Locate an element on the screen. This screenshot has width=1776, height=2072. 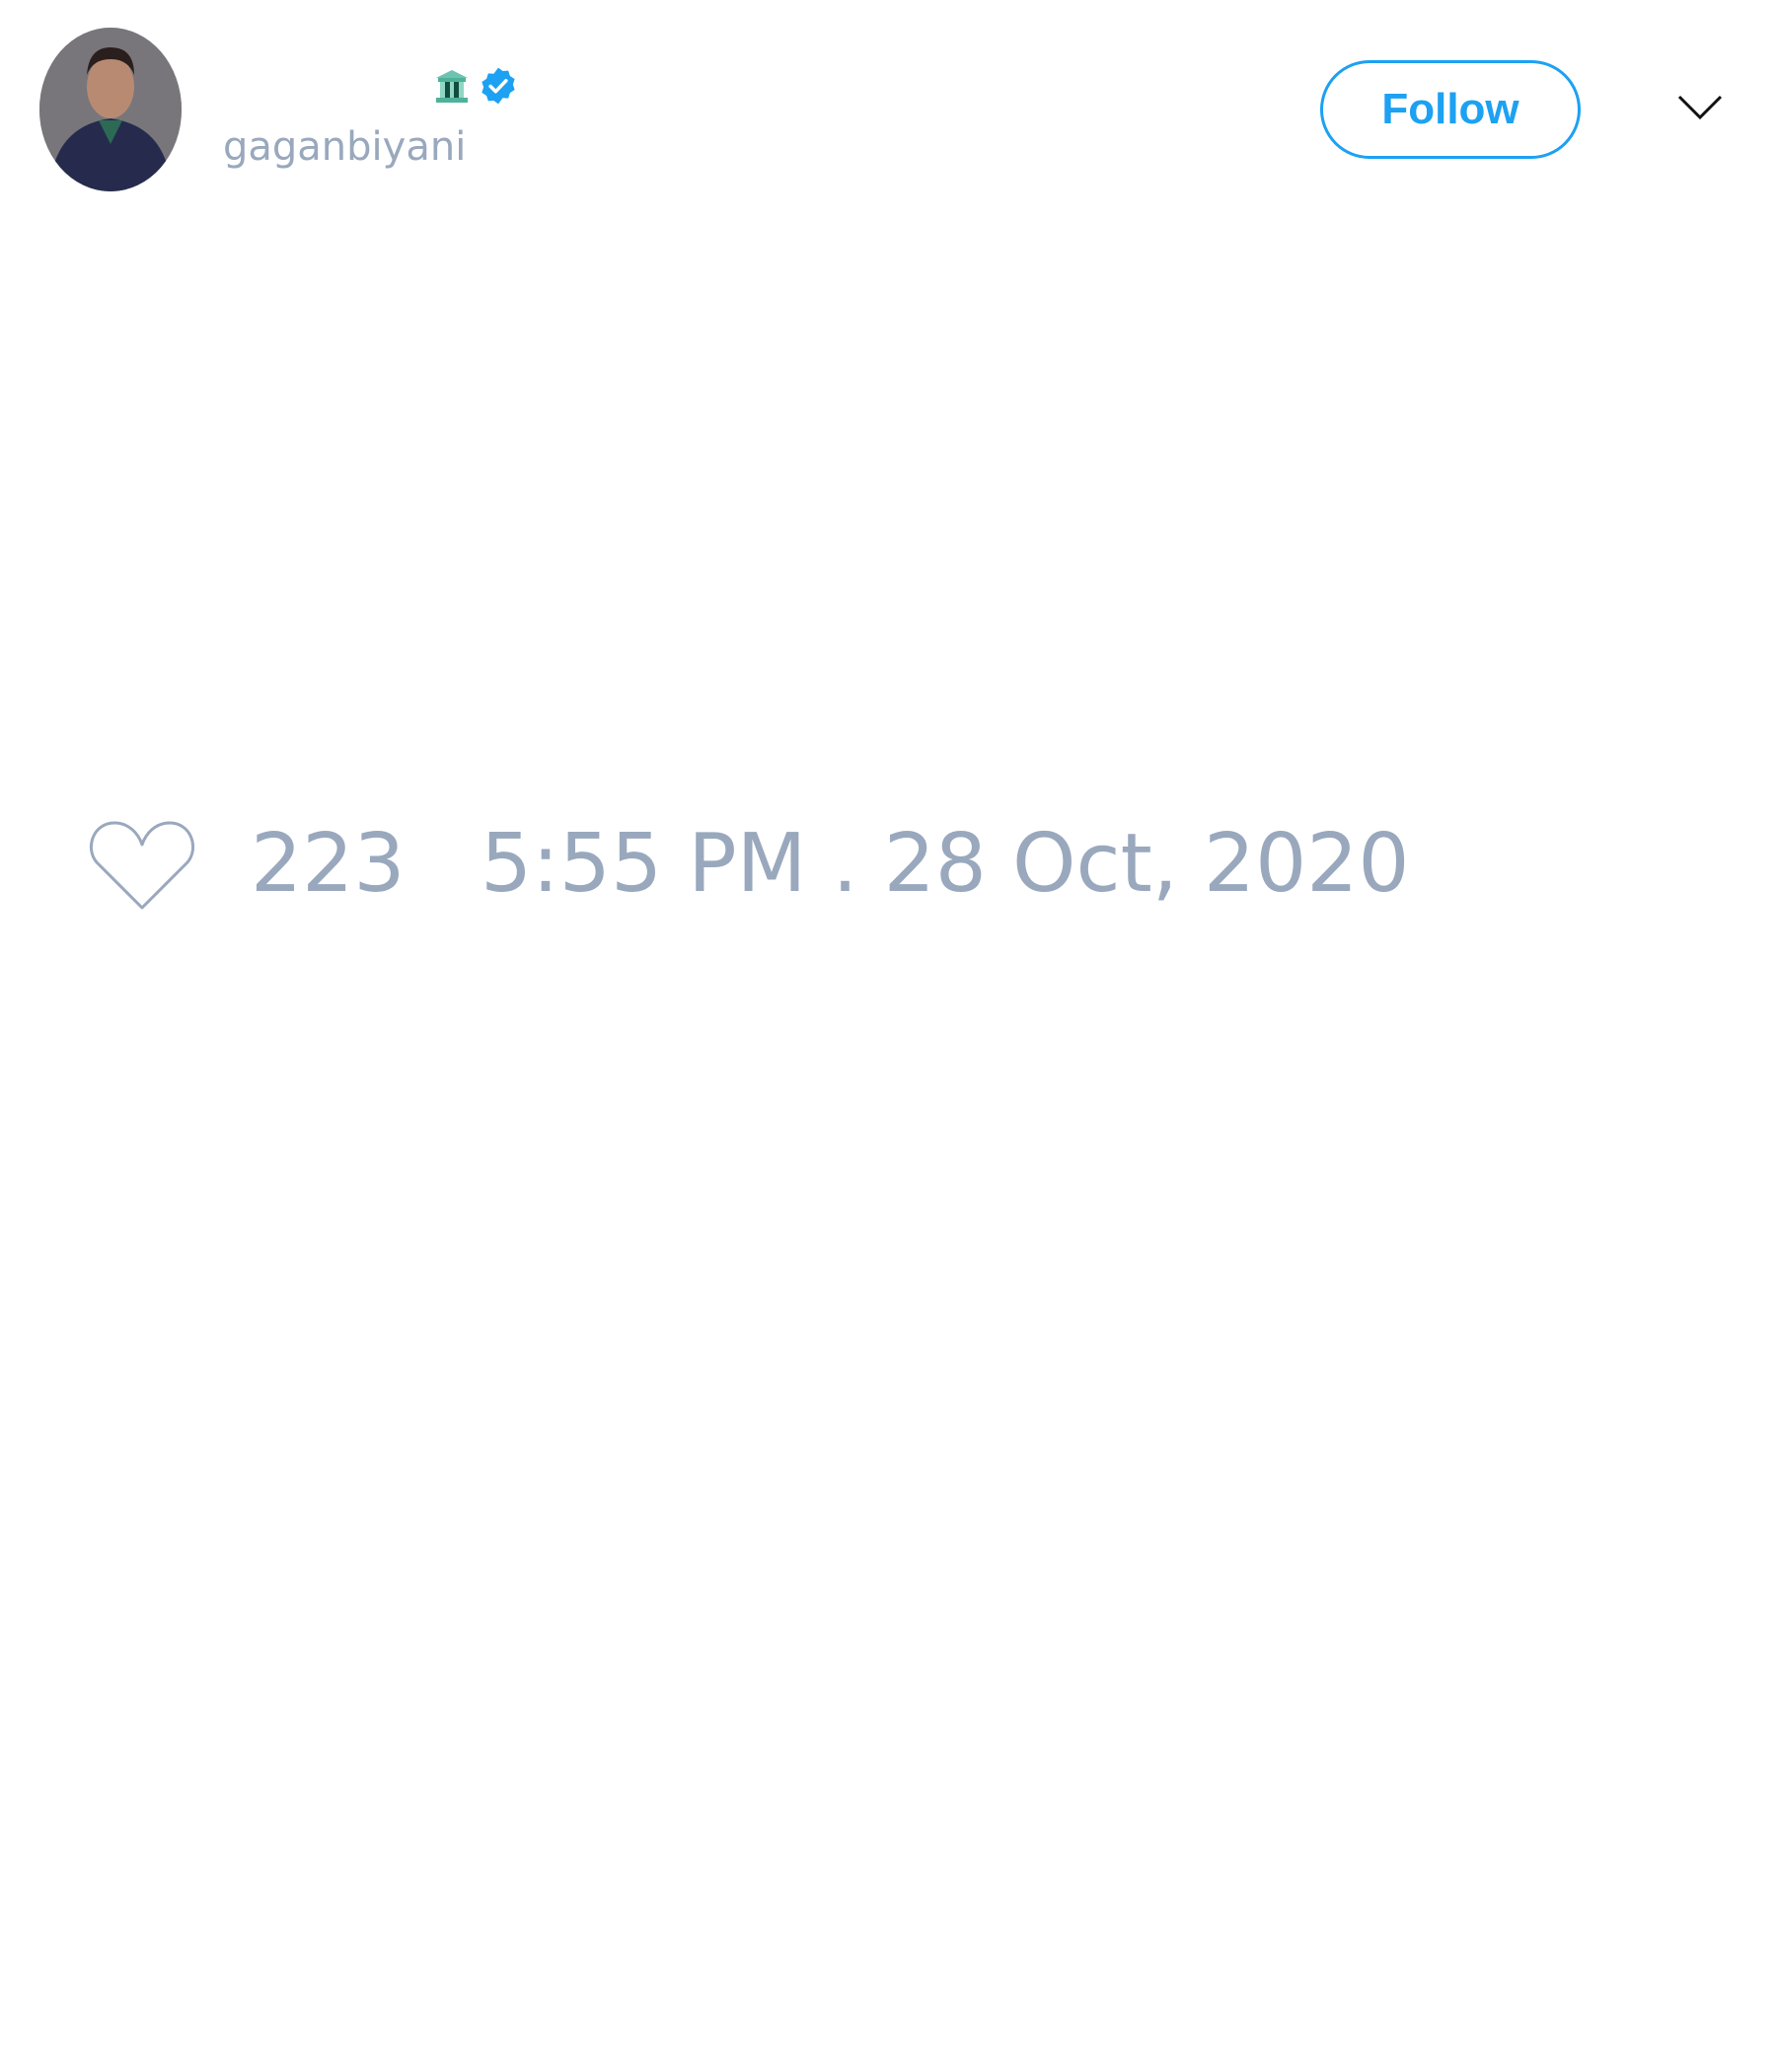
follow-button: Follow is located at coordinates (1451, 110).